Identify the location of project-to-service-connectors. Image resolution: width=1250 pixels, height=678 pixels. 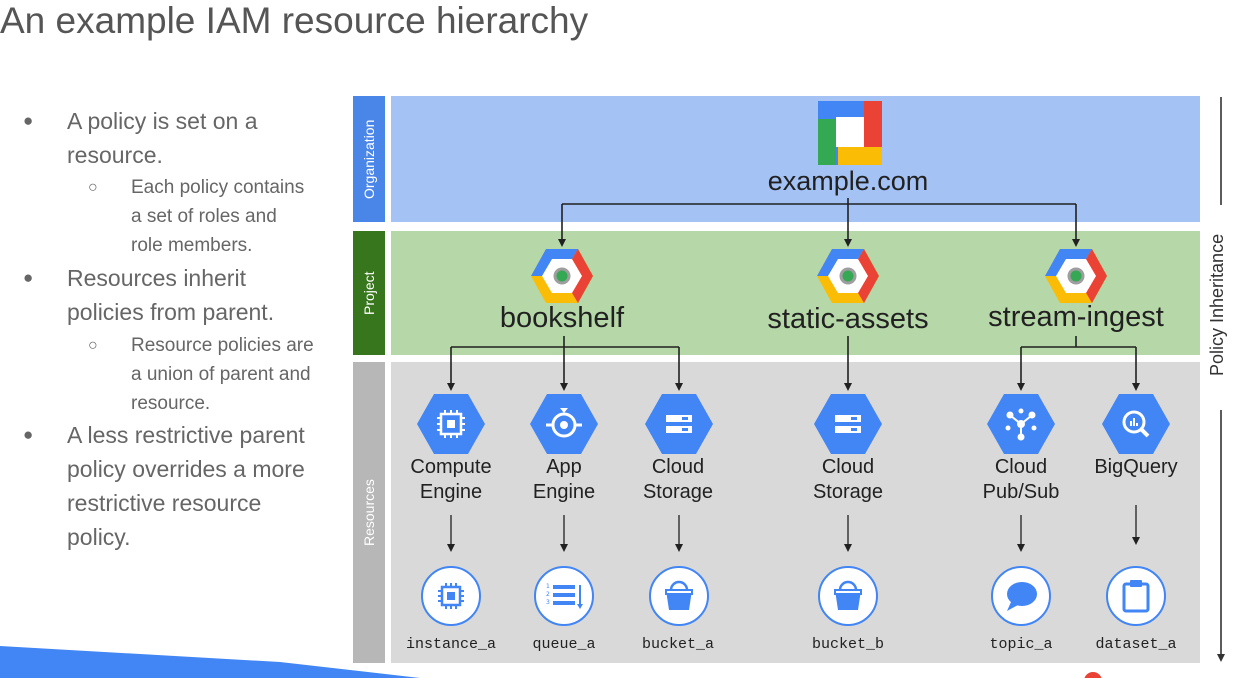
(793, 363).